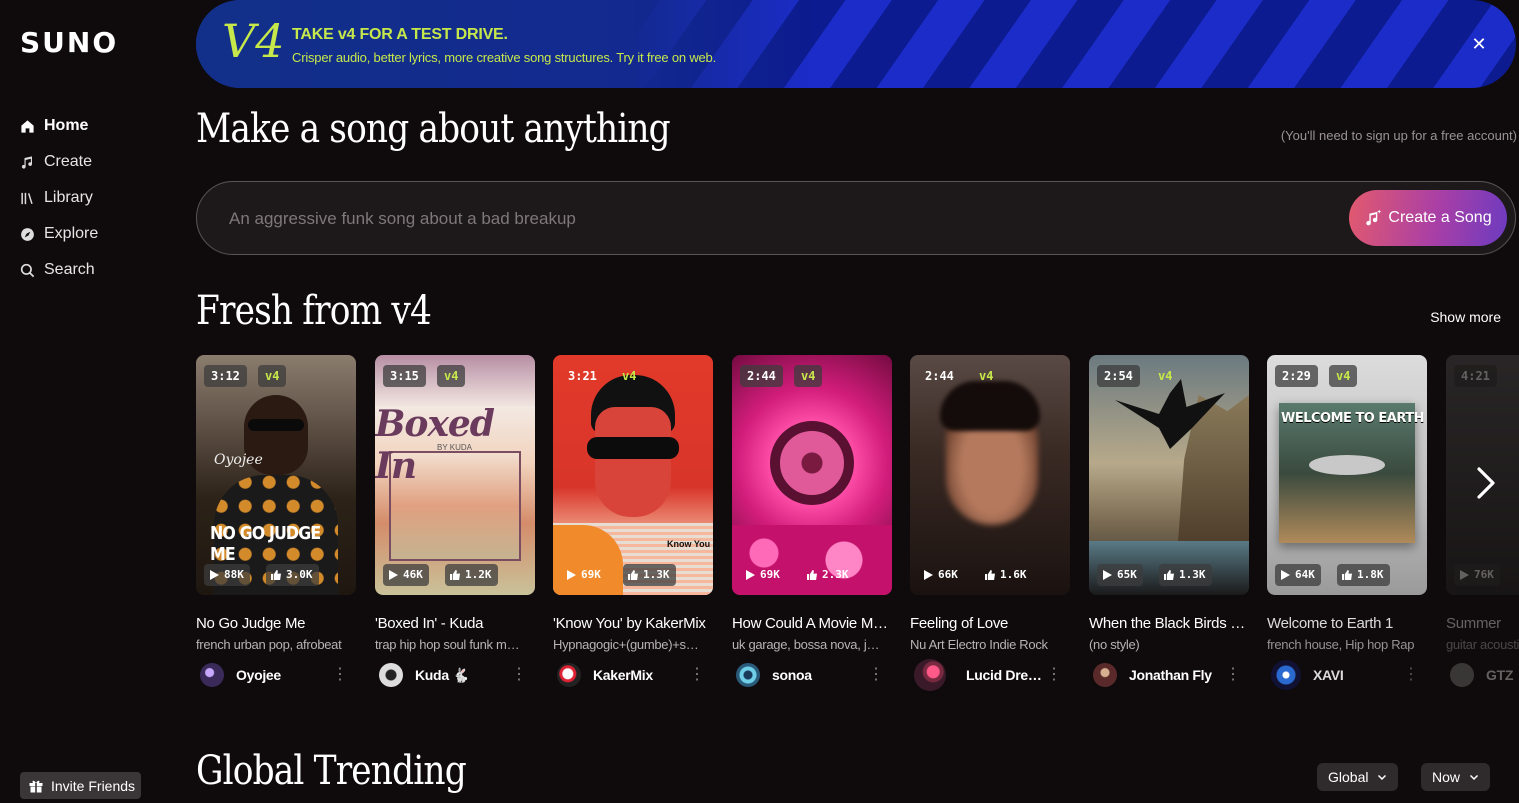 Image resolution: width=1519 pixels, height=803 pixels. What do you see at coordinates (406, 575) in the screenshot?
I see `play-count: 46K` at bounding box center [406, 575].